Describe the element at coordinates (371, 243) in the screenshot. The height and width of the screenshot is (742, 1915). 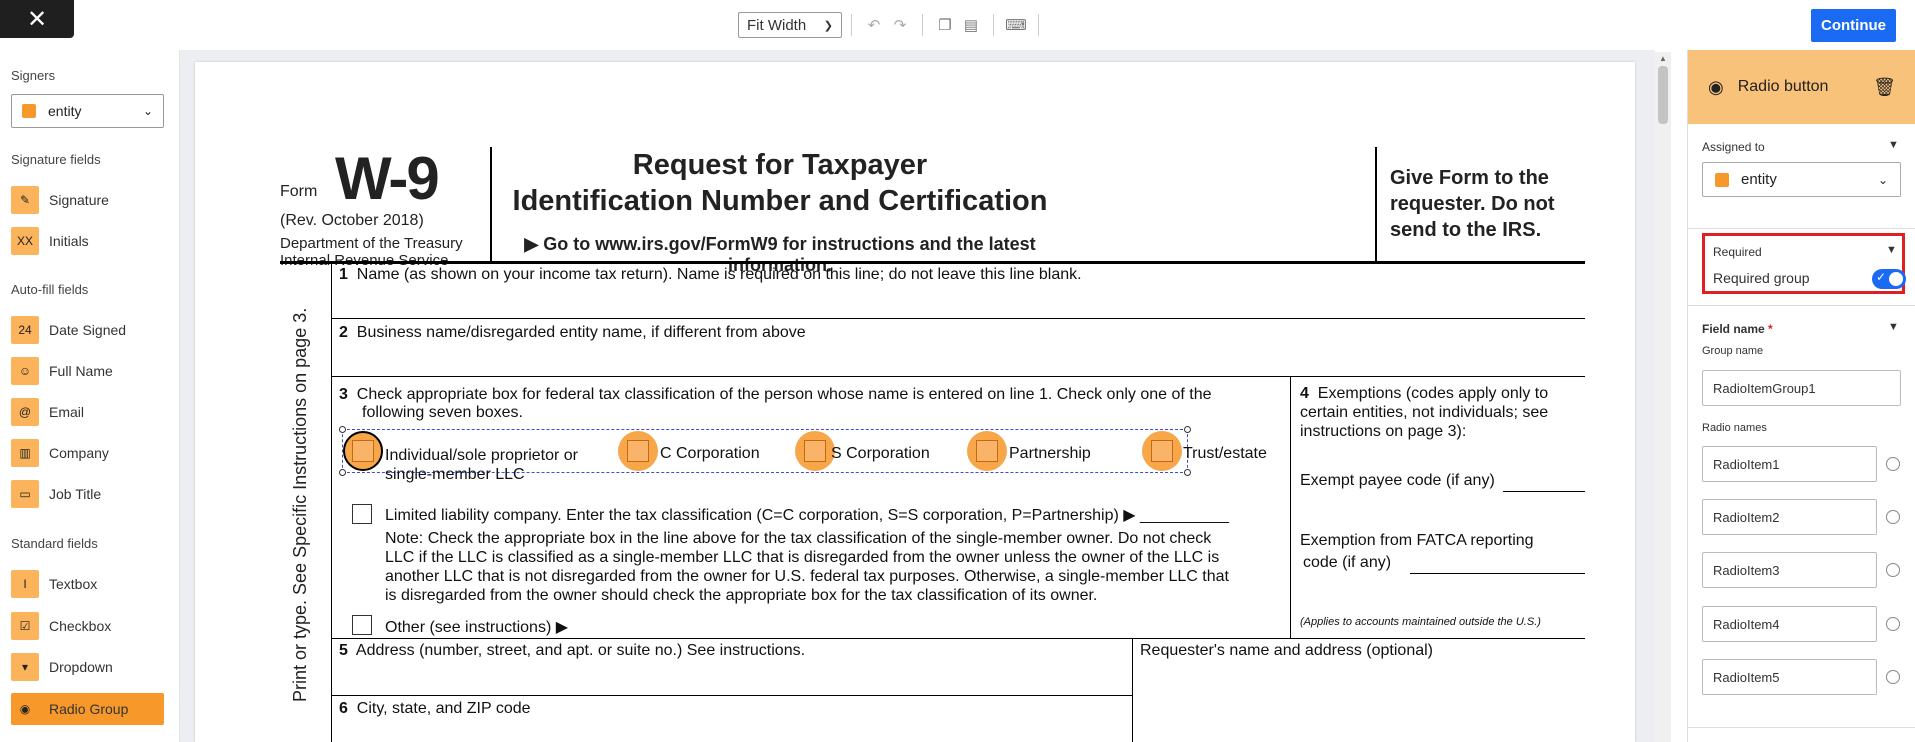
I see `dept-line: Department of the Treasury` at that location.